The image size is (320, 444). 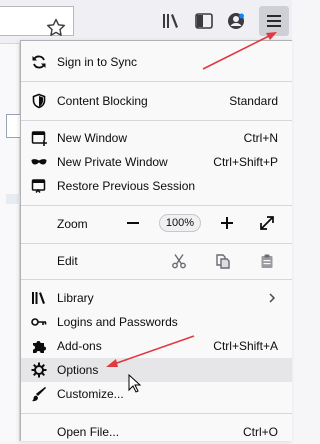 What do you see at coordinates (245, 346) in the screenshot?
I see `menu-shortcut: Ctrl+Shift+A` at bounding box center [245, 346].